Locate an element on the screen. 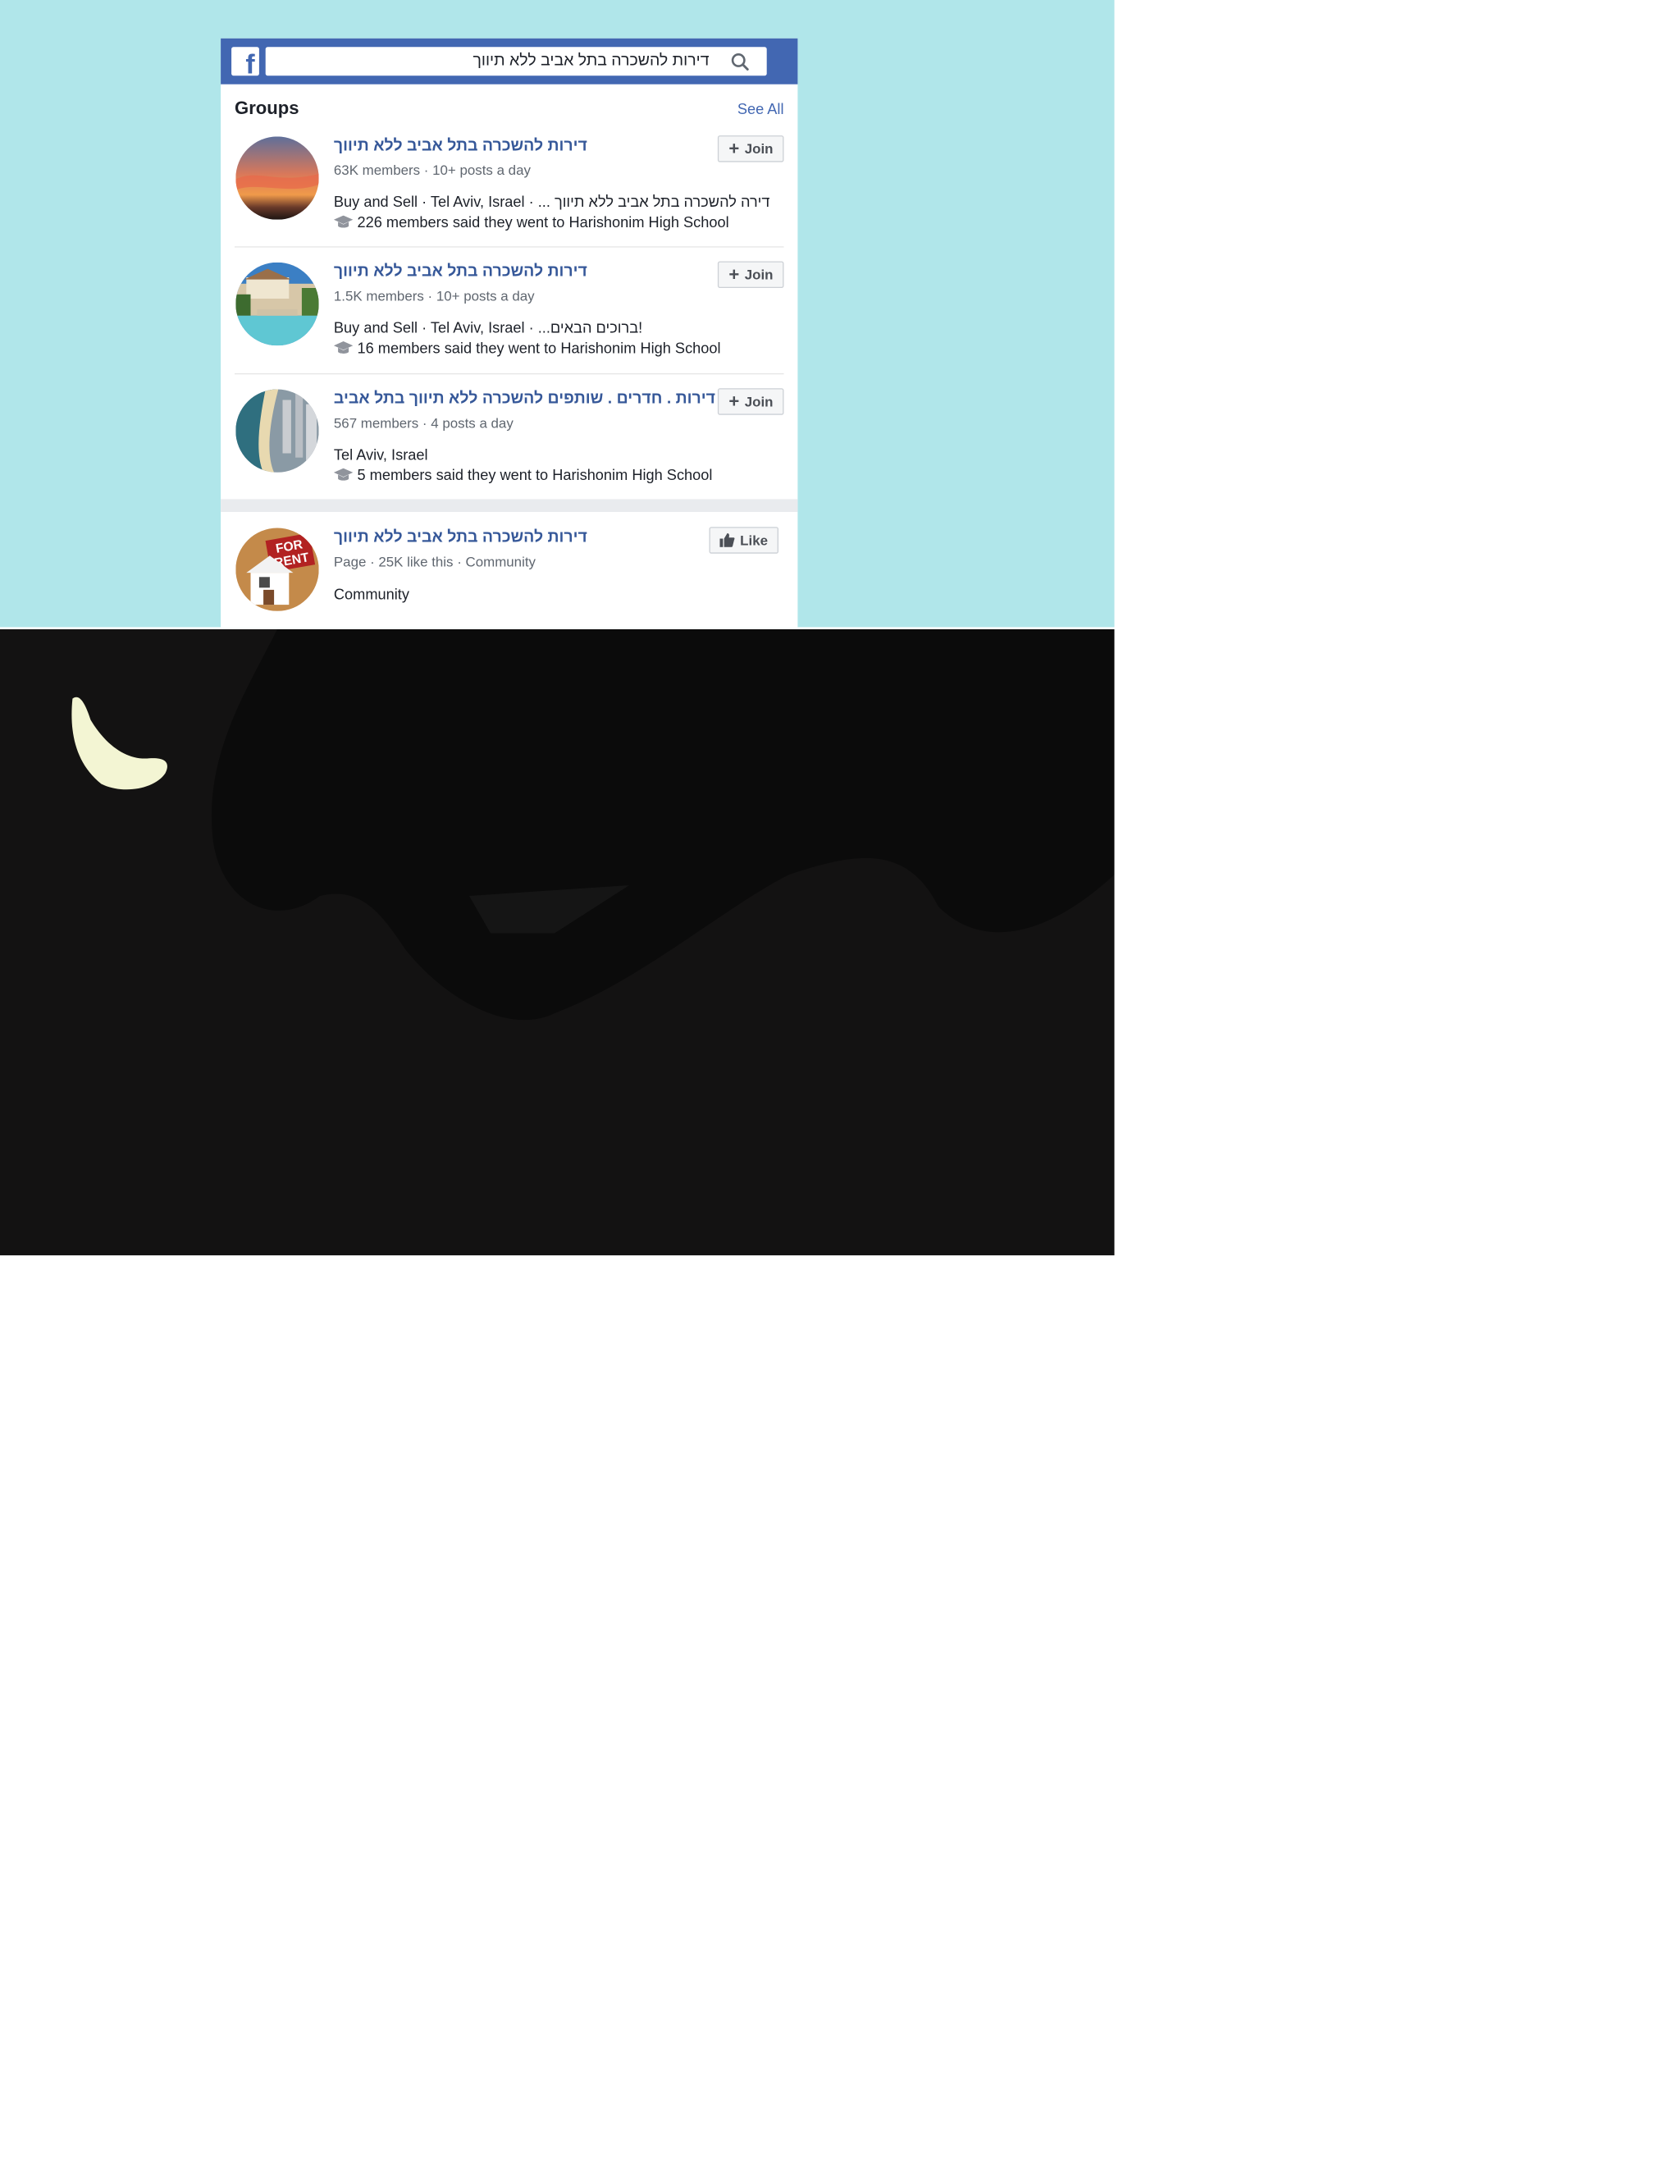  thumbs-up-icon is located at coordinates (727, 540).